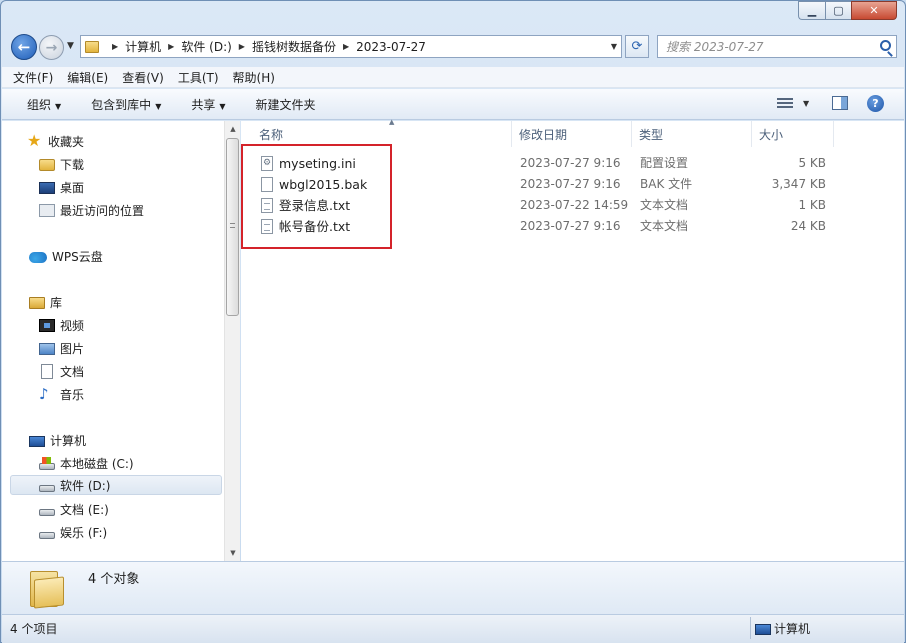 This screenshot has height=643, width=906. I want to click on nav-drive-f: 娱乐 (F:), so click(73, 532).